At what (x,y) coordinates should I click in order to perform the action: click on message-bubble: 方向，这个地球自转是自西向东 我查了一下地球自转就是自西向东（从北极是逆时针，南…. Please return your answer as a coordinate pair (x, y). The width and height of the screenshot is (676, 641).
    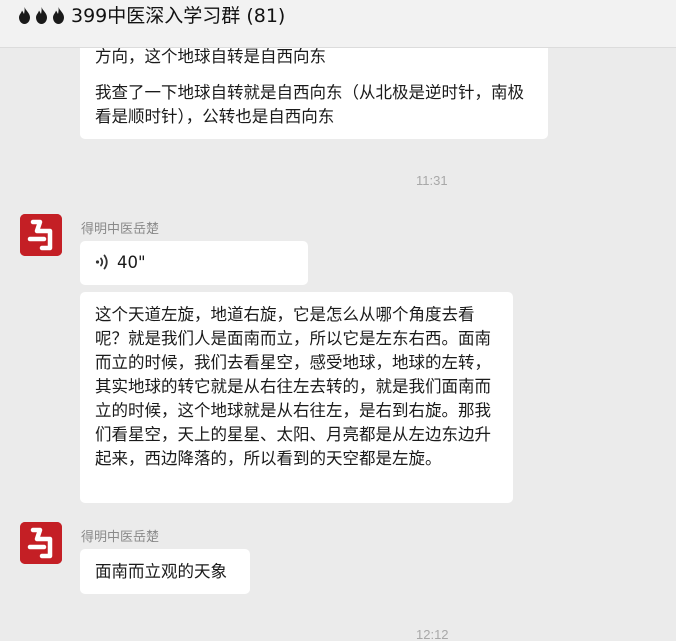
    Looking at the image, I should click on (314, 93).